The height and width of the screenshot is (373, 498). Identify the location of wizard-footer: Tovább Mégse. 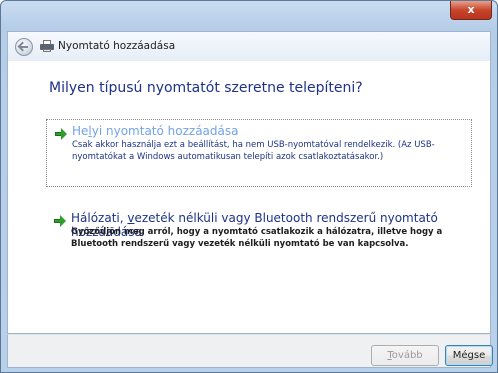
(250, 351).